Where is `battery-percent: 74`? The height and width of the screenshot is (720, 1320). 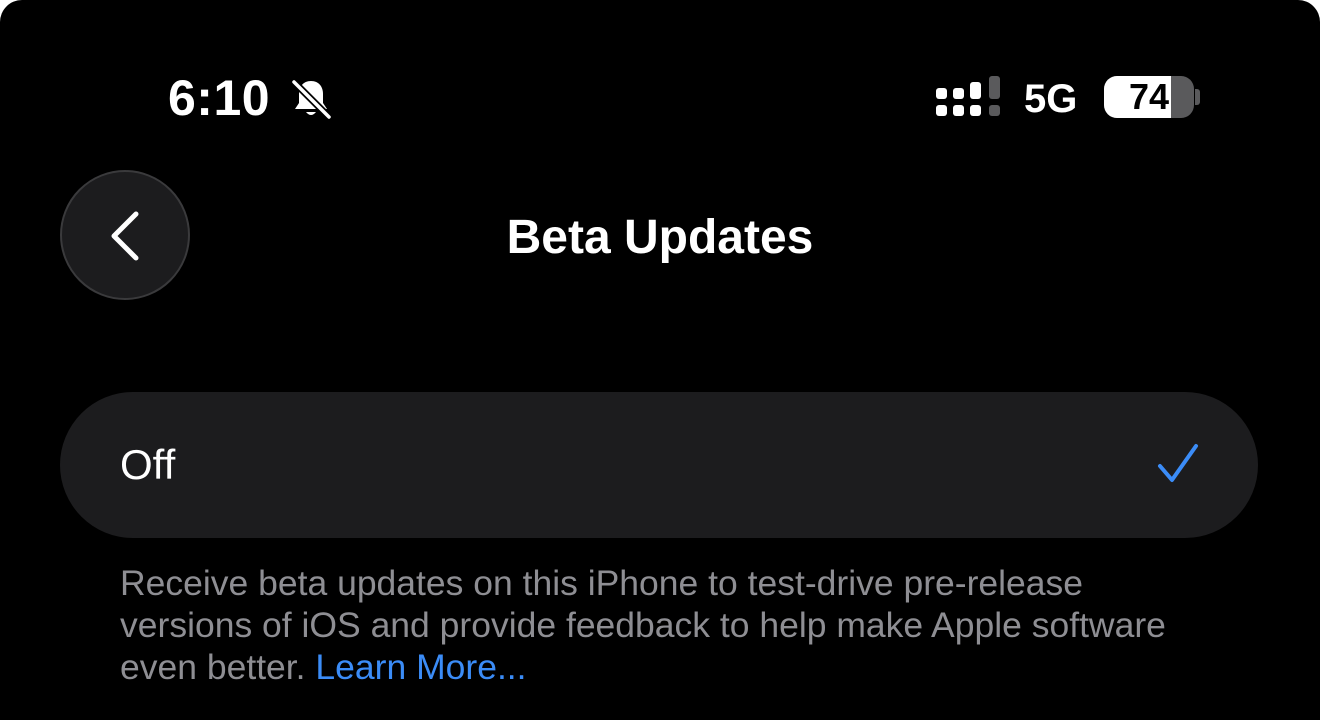
battery-percent: 74 is located at coordinates (1149, 96).